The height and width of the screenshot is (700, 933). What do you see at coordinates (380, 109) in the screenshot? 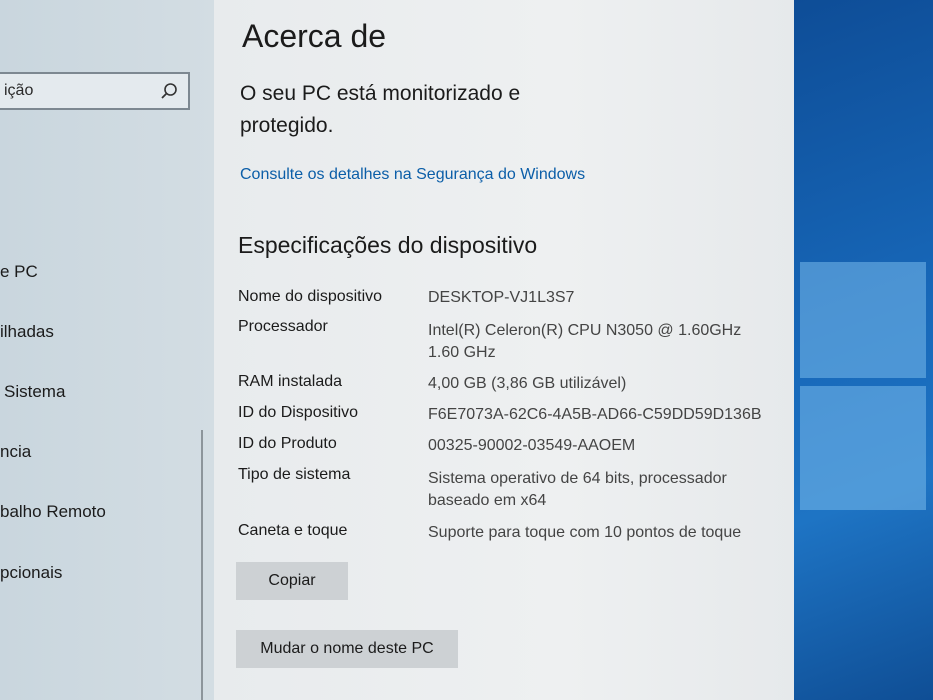
I see `protection-status: O seu PC está monitorizado e protegido.` at bounding box center [380, 109].